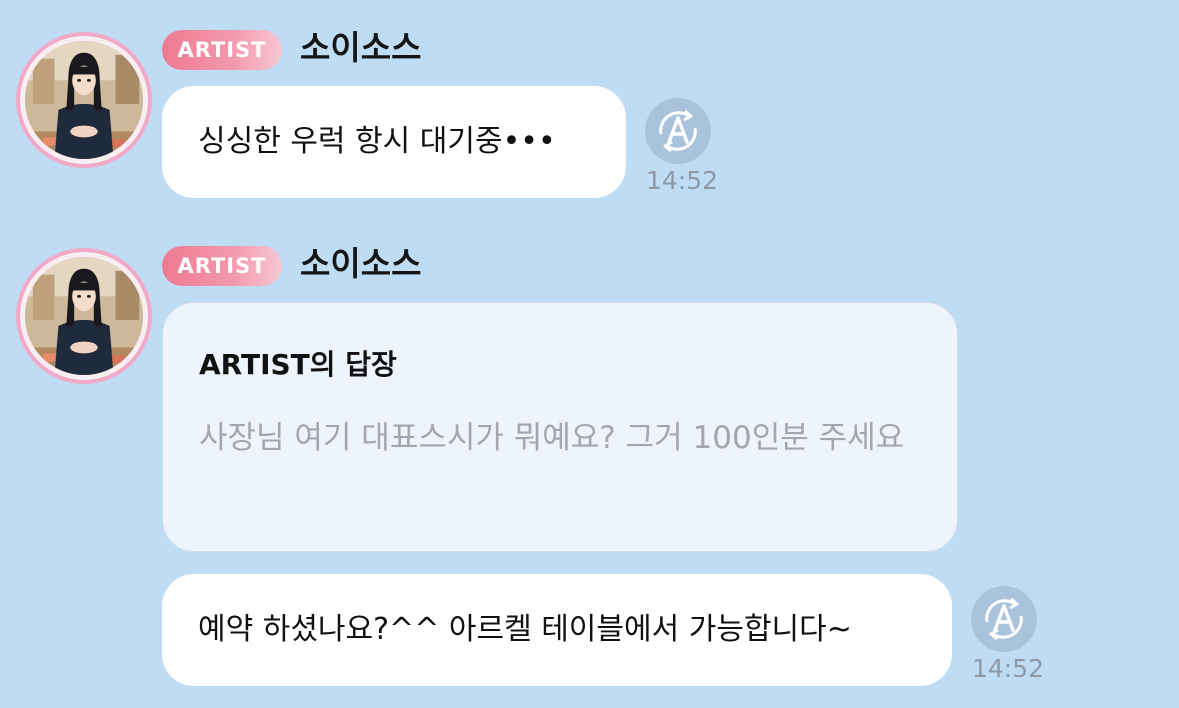 The width and height of the screenshot is (1179, 708). I want to click on message-bubble: 예약 하셨나요?^^ 아르켈 테이블에서 가능합니다~, so click(557, 630).